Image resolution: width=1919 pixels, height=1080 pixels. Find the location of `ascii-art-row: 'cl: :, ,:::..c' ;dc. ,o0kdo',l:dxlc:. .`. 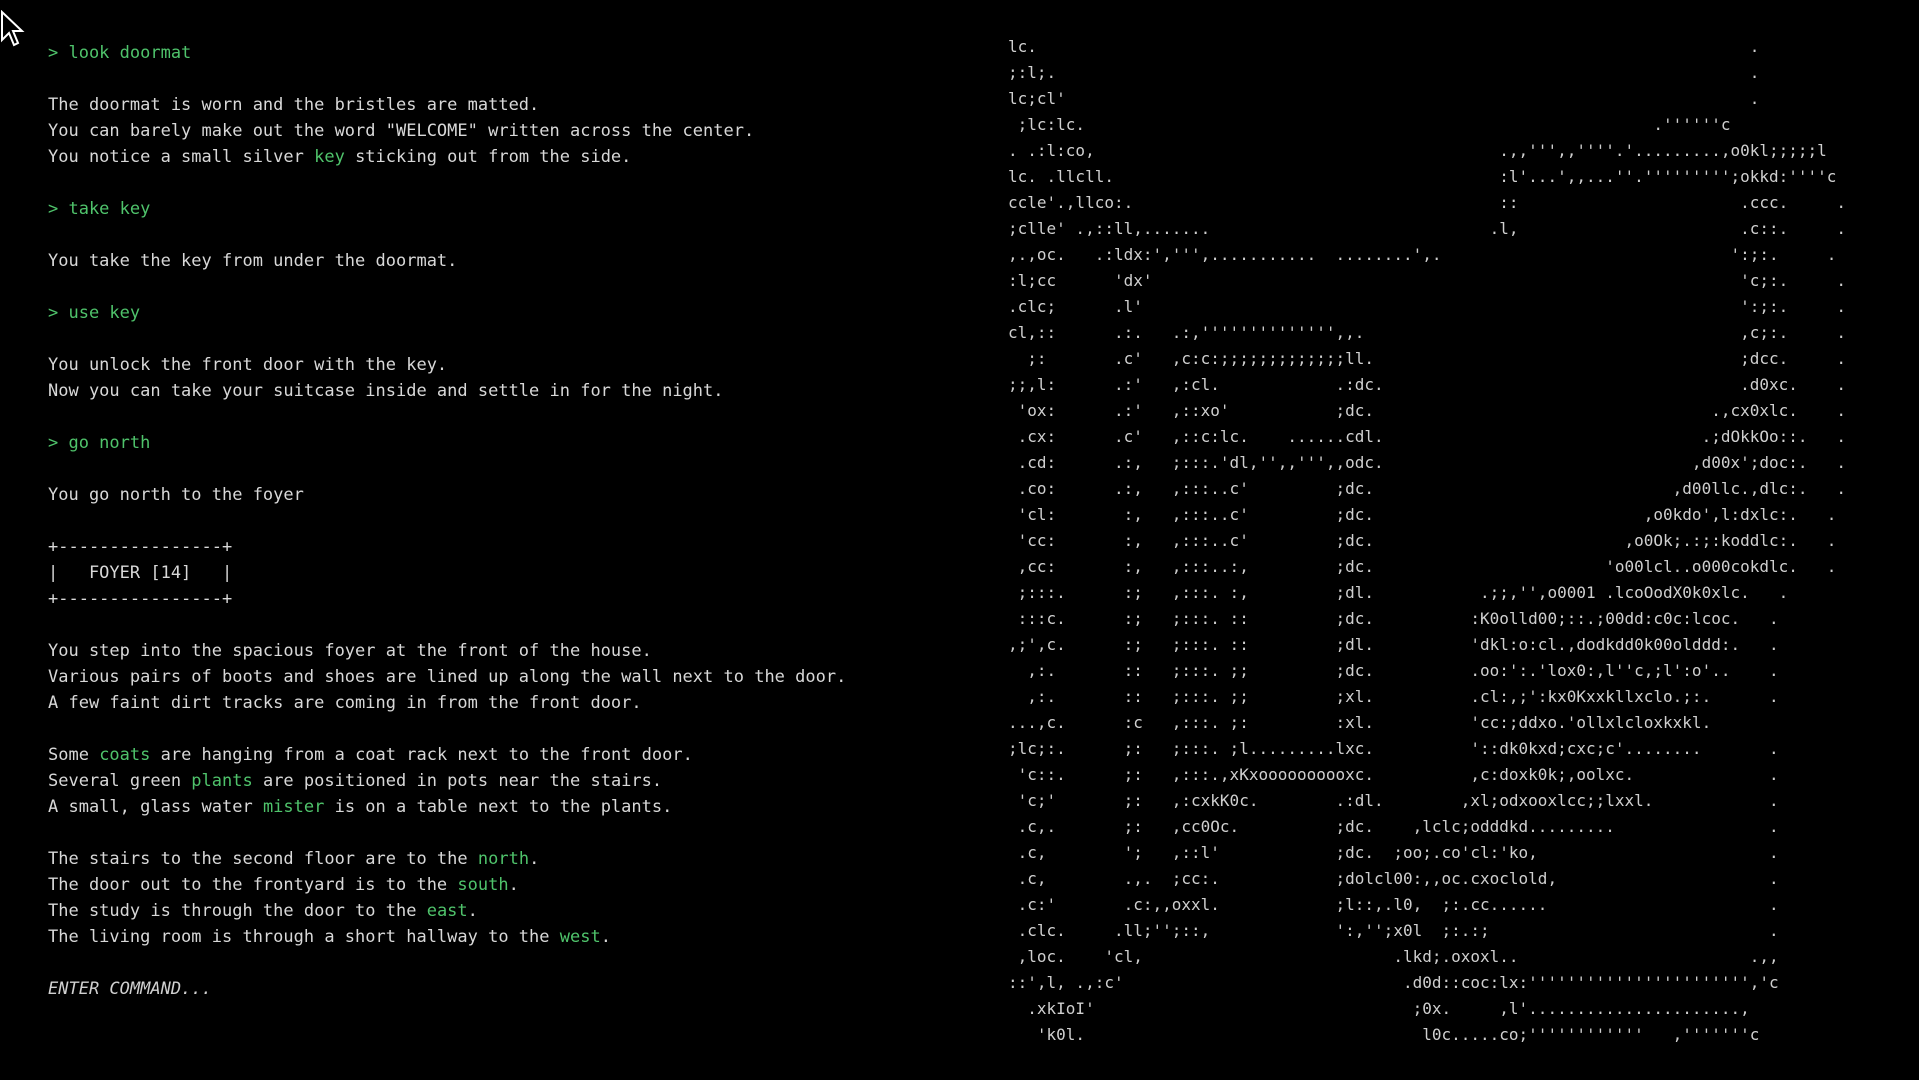

ascii-art-row: 'cl: :, ,:::..c' ;dc. ,o0kdo',l:dxlc:. . is located at coordinates (1422, 514).